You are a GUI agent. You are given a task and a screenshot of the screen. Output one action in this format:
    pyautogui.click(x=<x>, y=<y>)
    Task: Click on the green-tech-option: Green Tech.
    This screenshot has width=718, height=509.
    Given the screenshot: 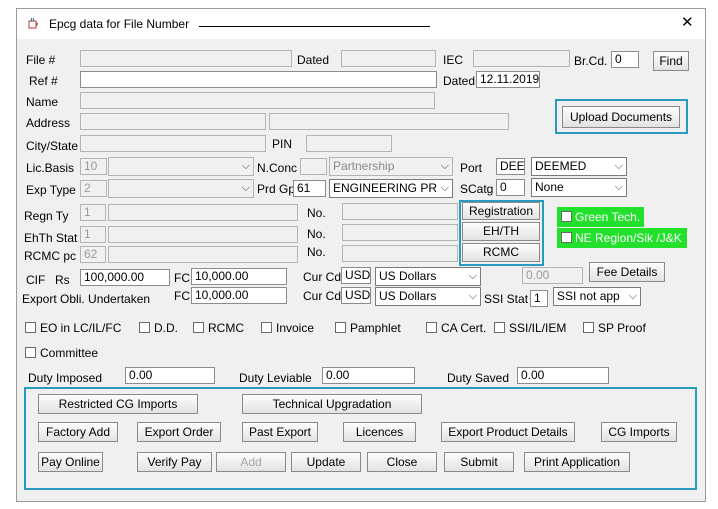 What is the action you would take?
    pyautogui.click(x=600, y=217)
    